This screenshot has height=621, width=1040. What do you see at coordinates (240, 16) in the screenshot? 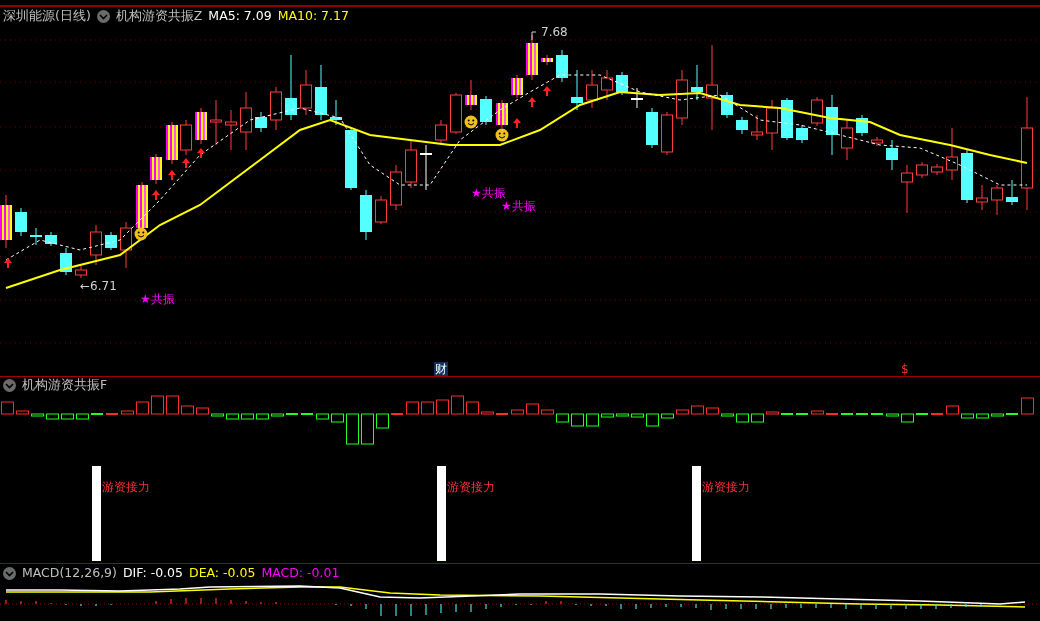
I see `ma5-value: MA5: 7.09` at bounding box center [240, 16].